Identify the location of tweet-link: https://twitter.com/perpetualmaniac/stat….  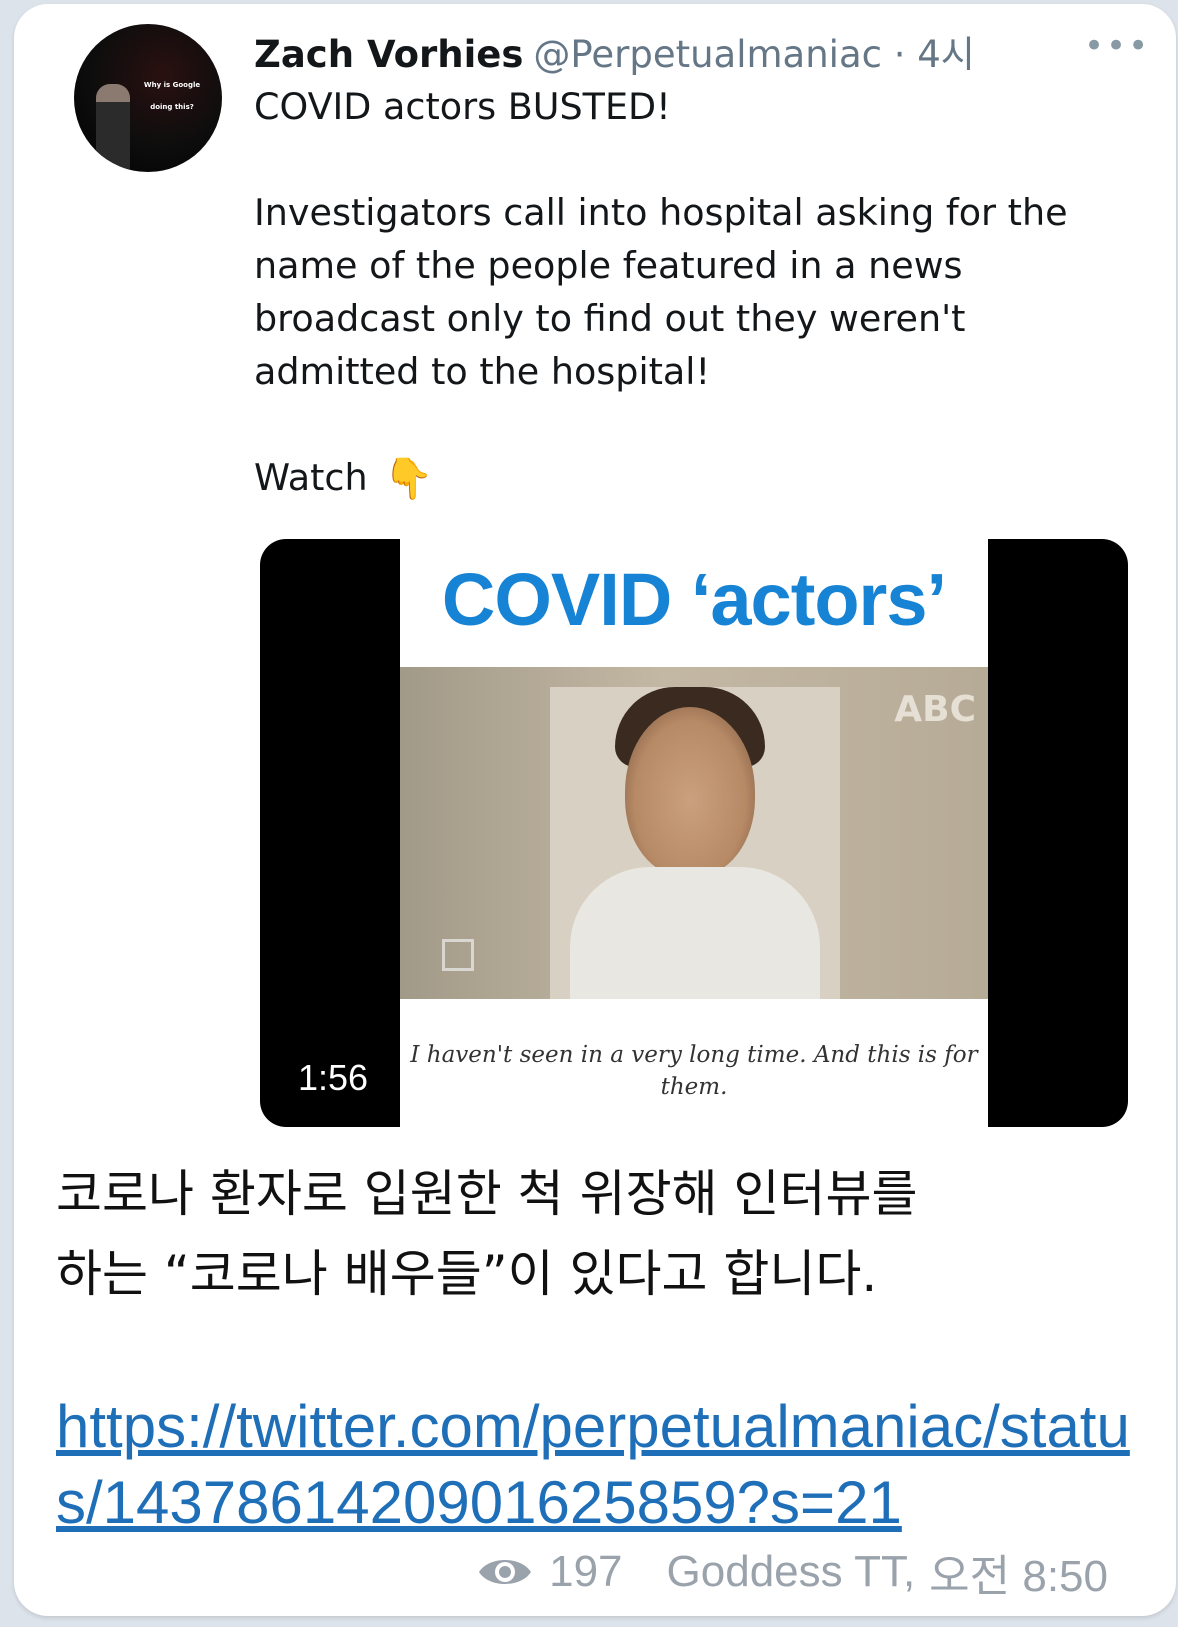
(616, 1465).